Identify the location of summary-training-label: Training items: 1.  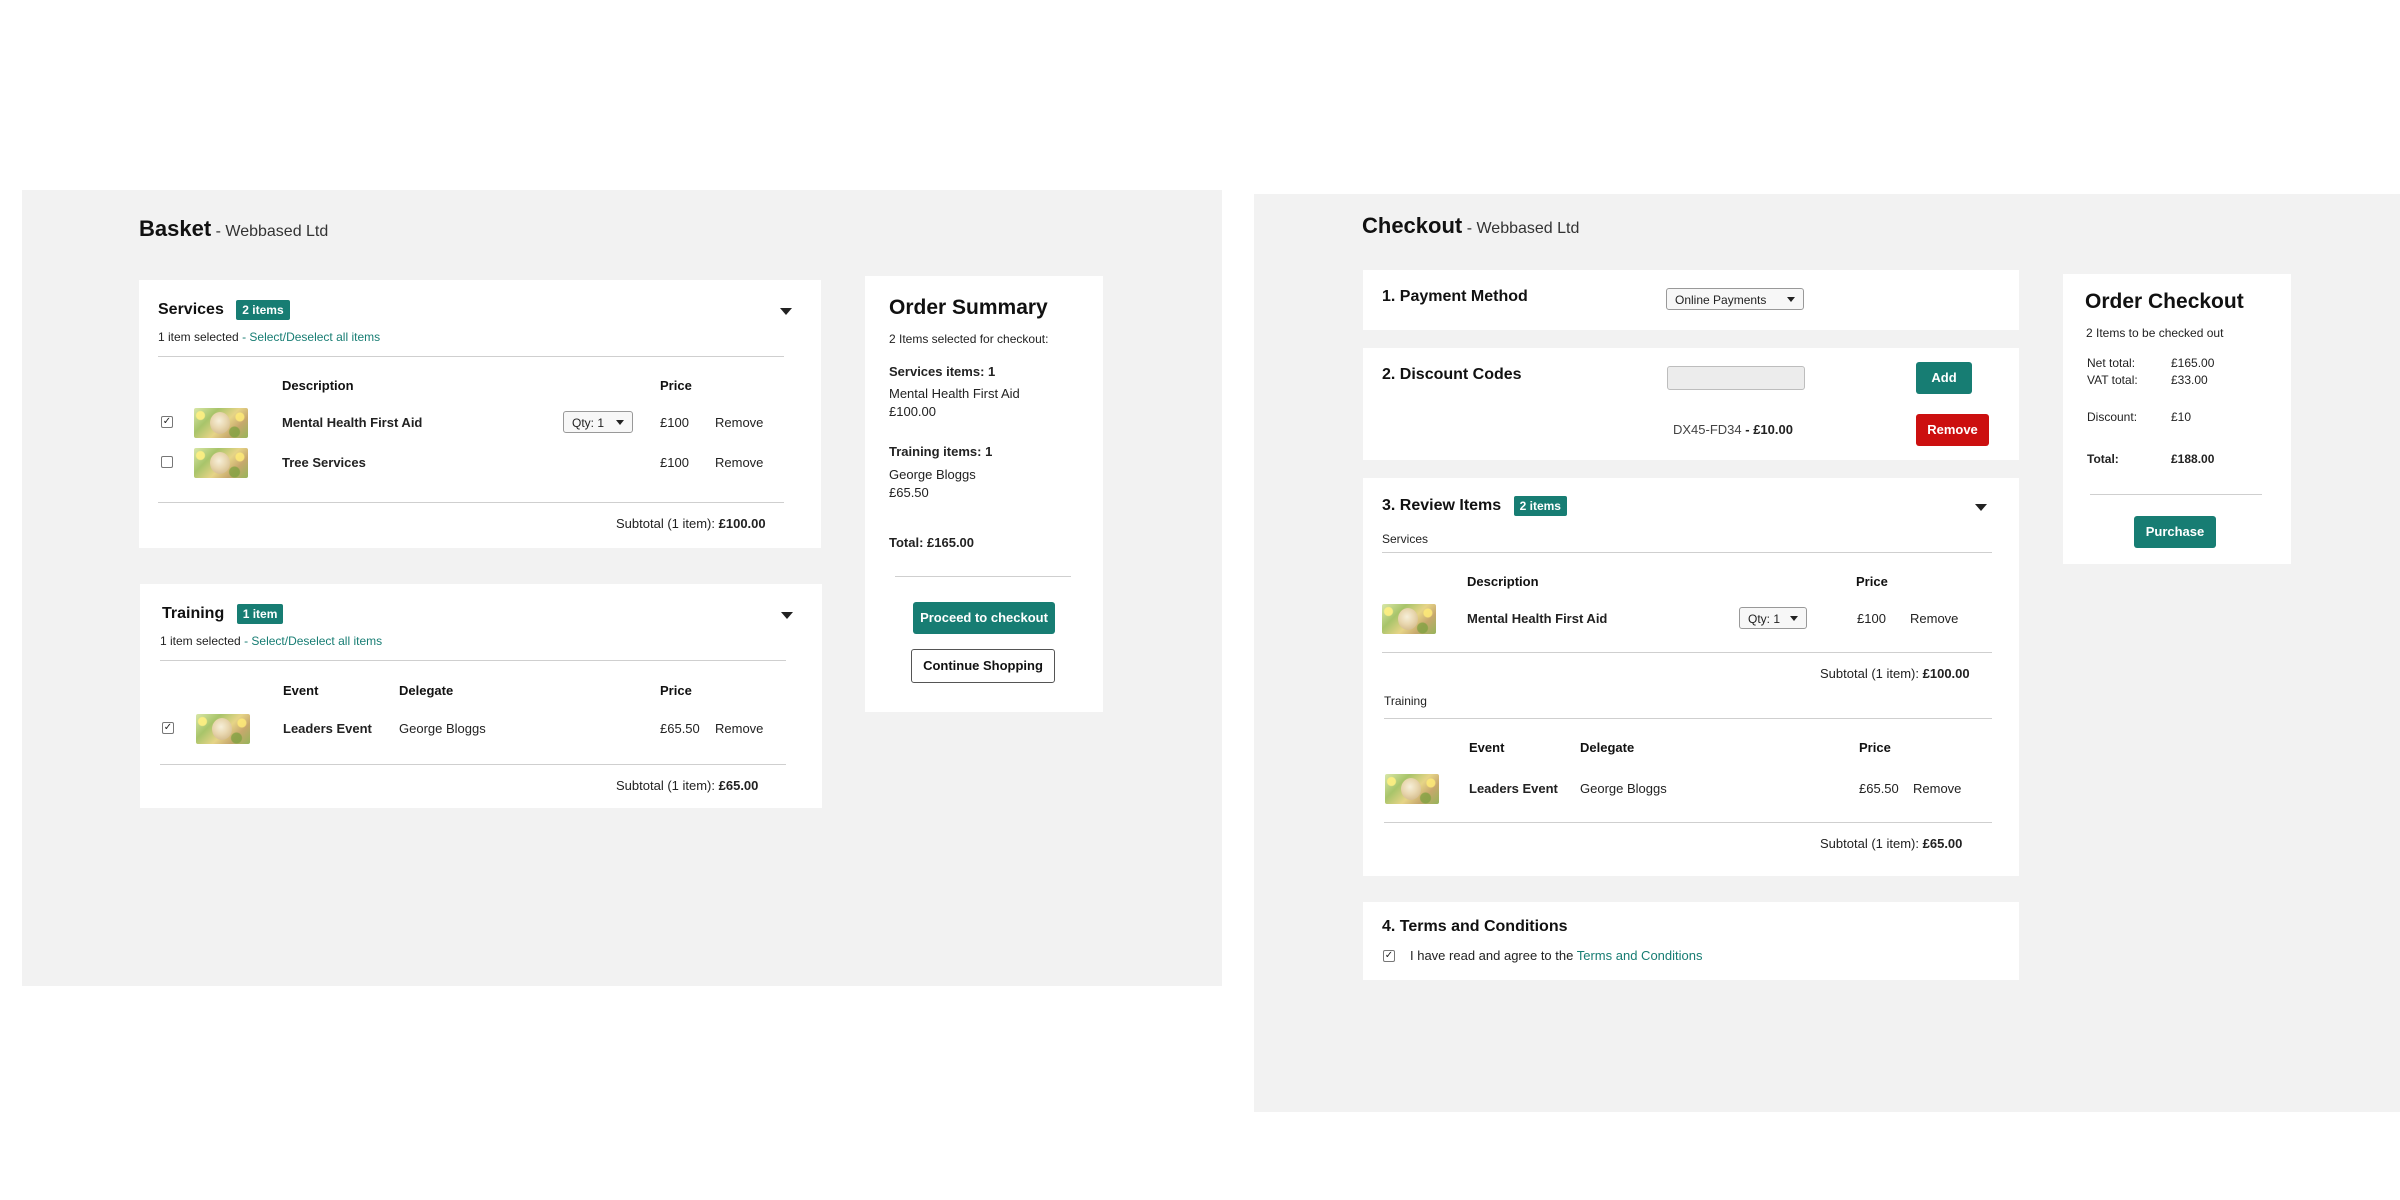
(941, 451).